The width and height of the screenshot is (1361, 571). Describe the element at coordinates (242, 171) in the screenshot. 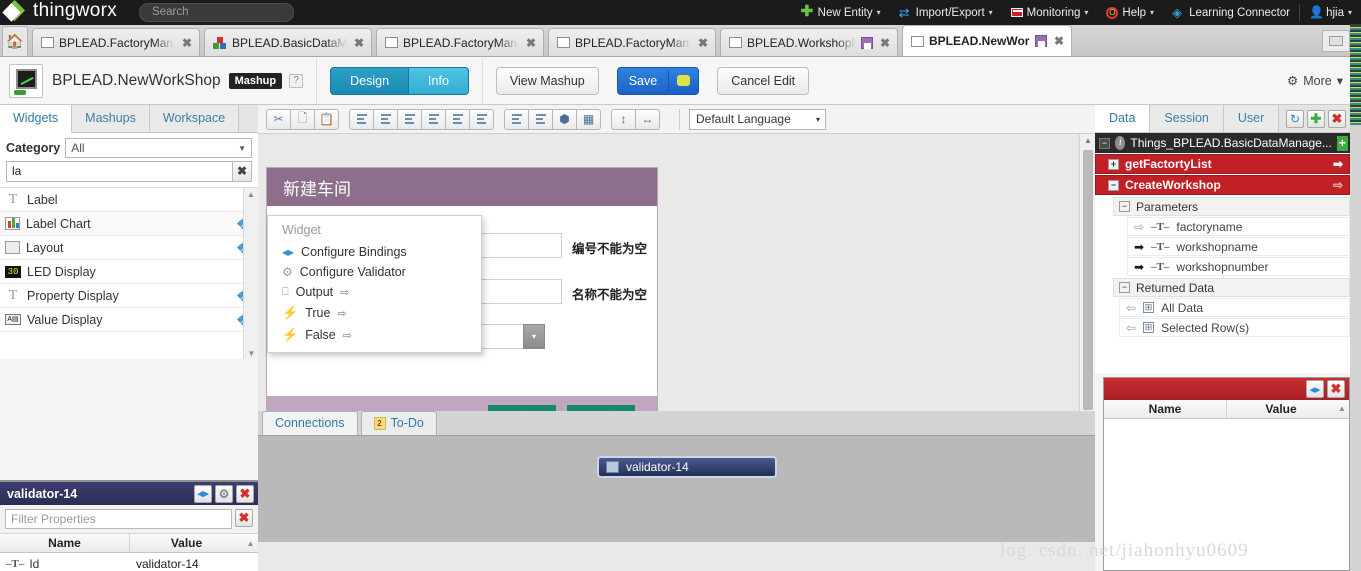

I see `clear-filter-button: ✖` at that location.